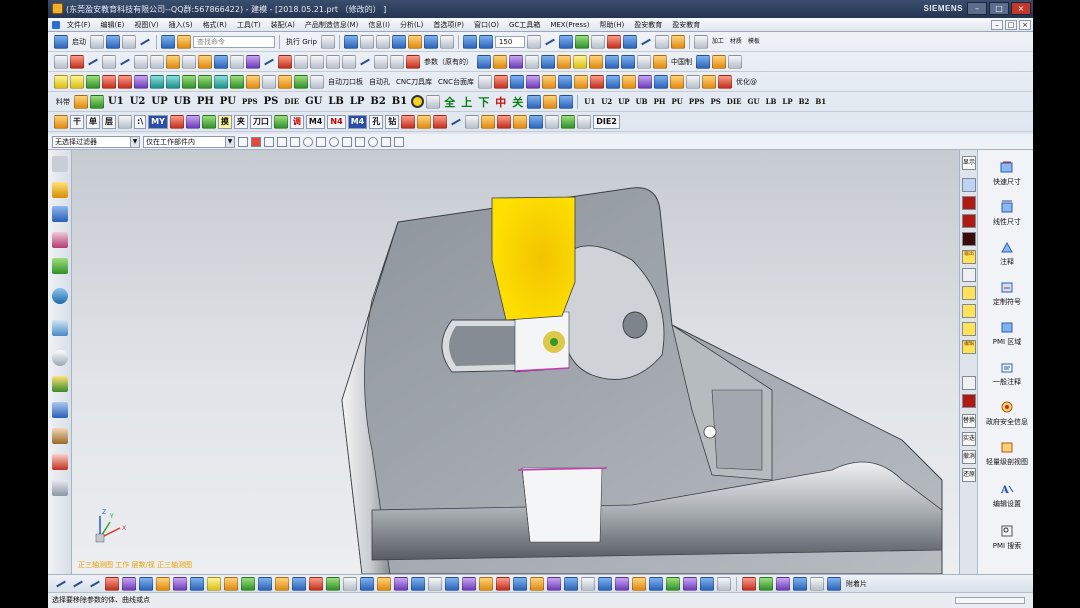 The height and width of the screenshot is (608, 1080). I want to click on custom-14-icon, so click(584, 121).